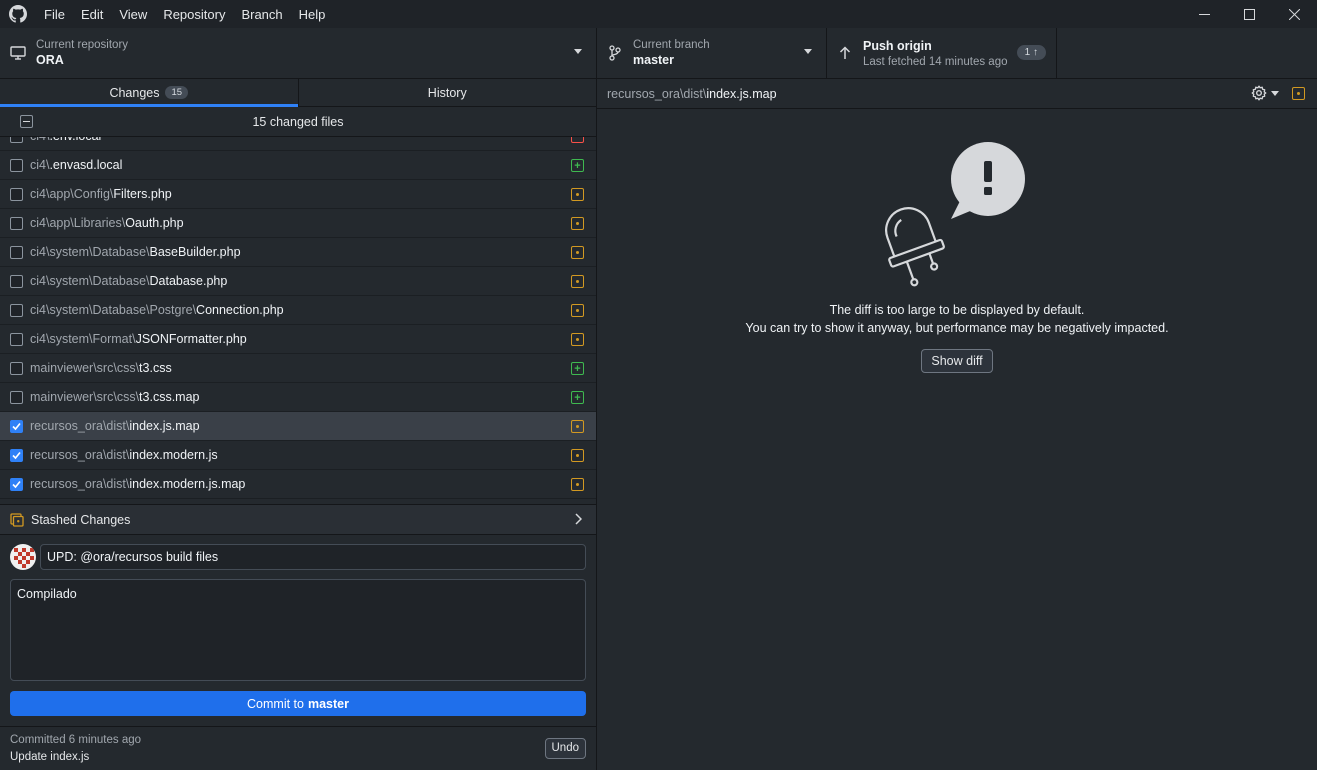 The image size is (1317, 770). Describe the element at coordinates (188, 281) in the screenshot. I see `file-name: Database.php` at that location.